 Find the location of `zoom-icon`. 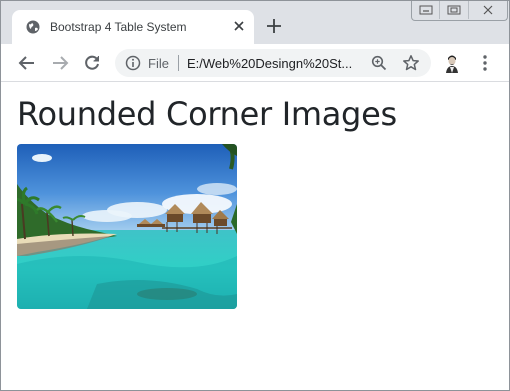

zoom-icon is located at coordinates (379, 63).